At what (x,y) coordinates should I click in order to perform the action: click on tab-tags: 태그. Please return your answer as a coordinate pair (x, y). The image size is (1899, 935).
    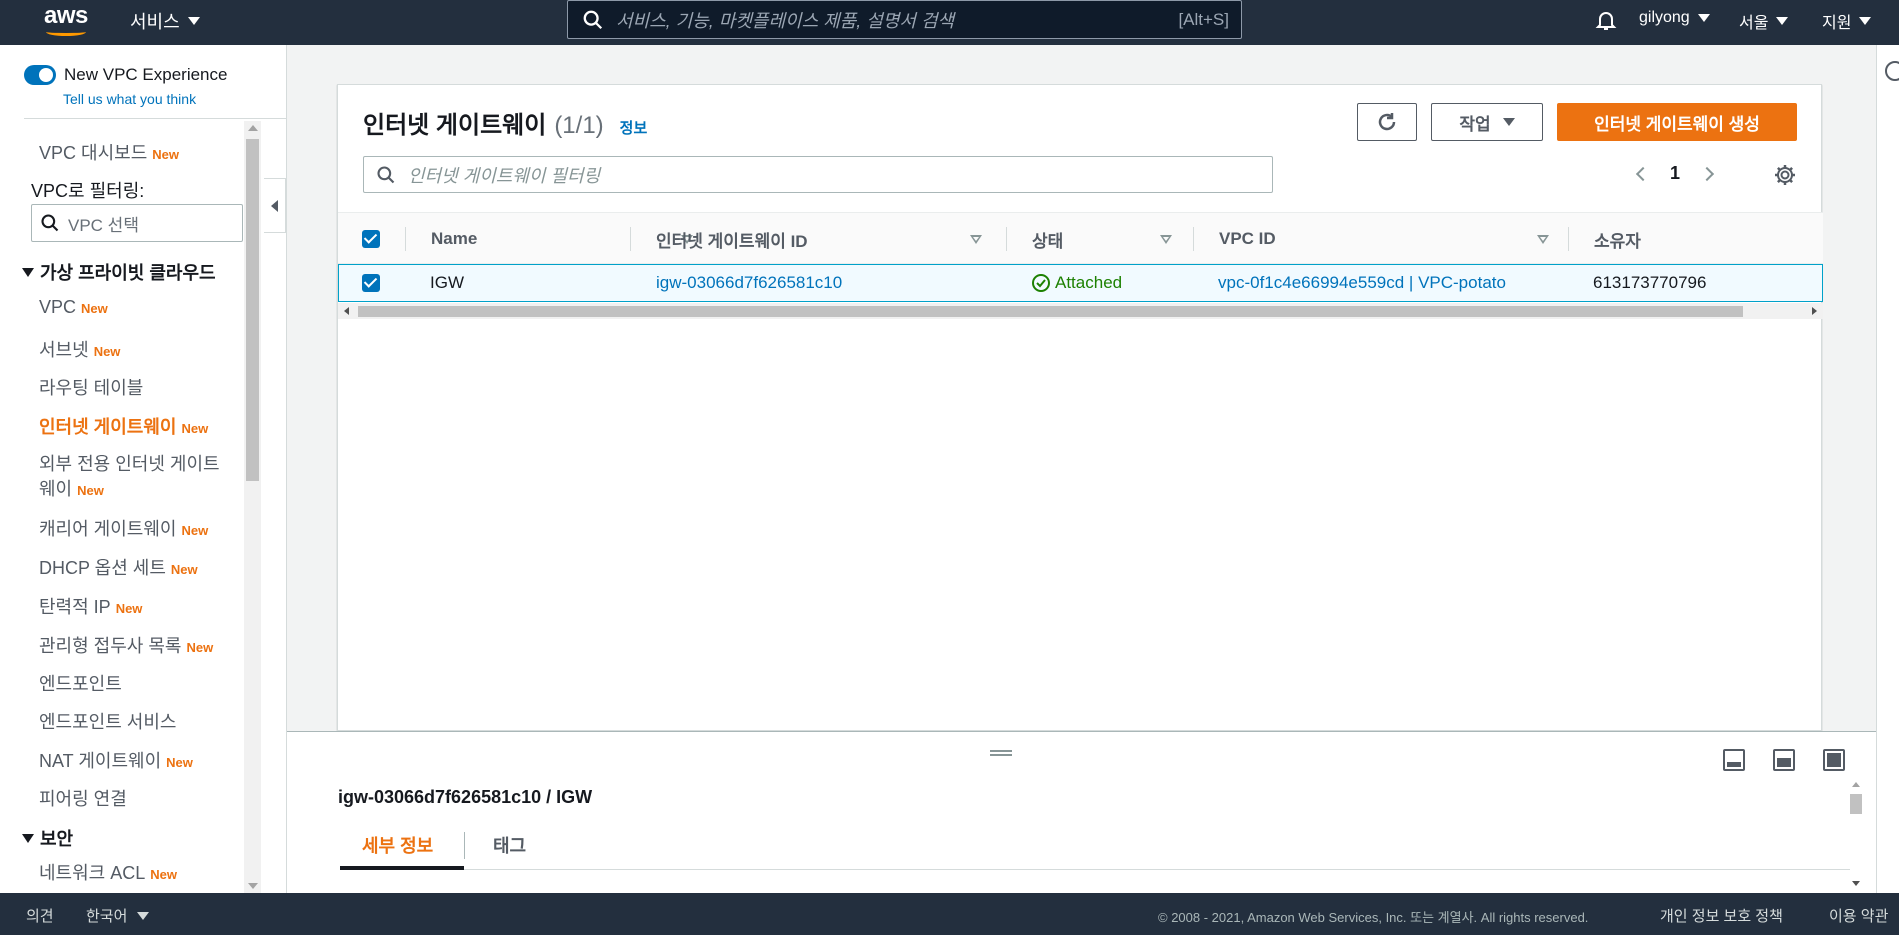
    Looking at the image, I should click on (509, 845).